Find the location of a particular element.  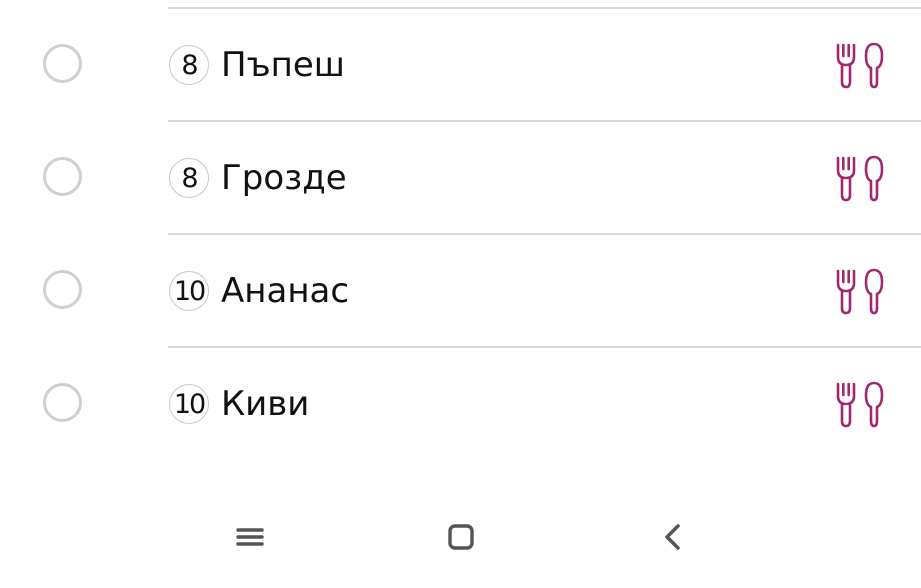

back-button is located at coordinates (673, 537).